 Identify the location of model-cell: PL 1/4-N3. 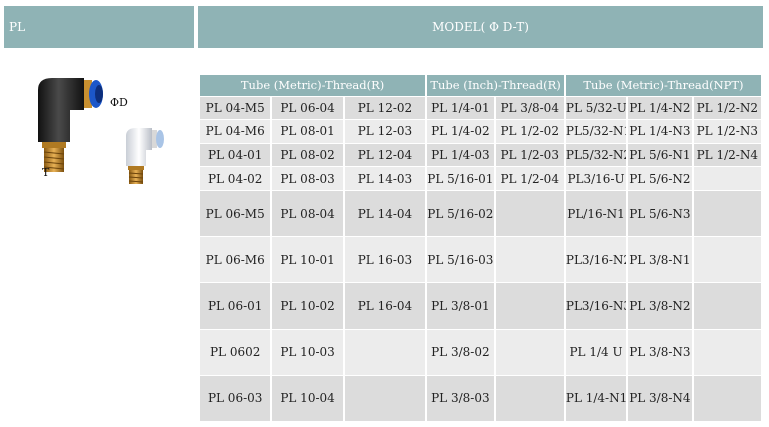
(660, 131).